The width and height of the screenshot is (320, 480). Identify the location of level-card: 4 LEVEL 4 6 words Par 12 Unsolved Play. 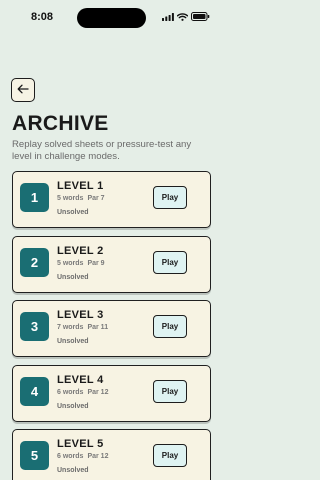
(111, 393).